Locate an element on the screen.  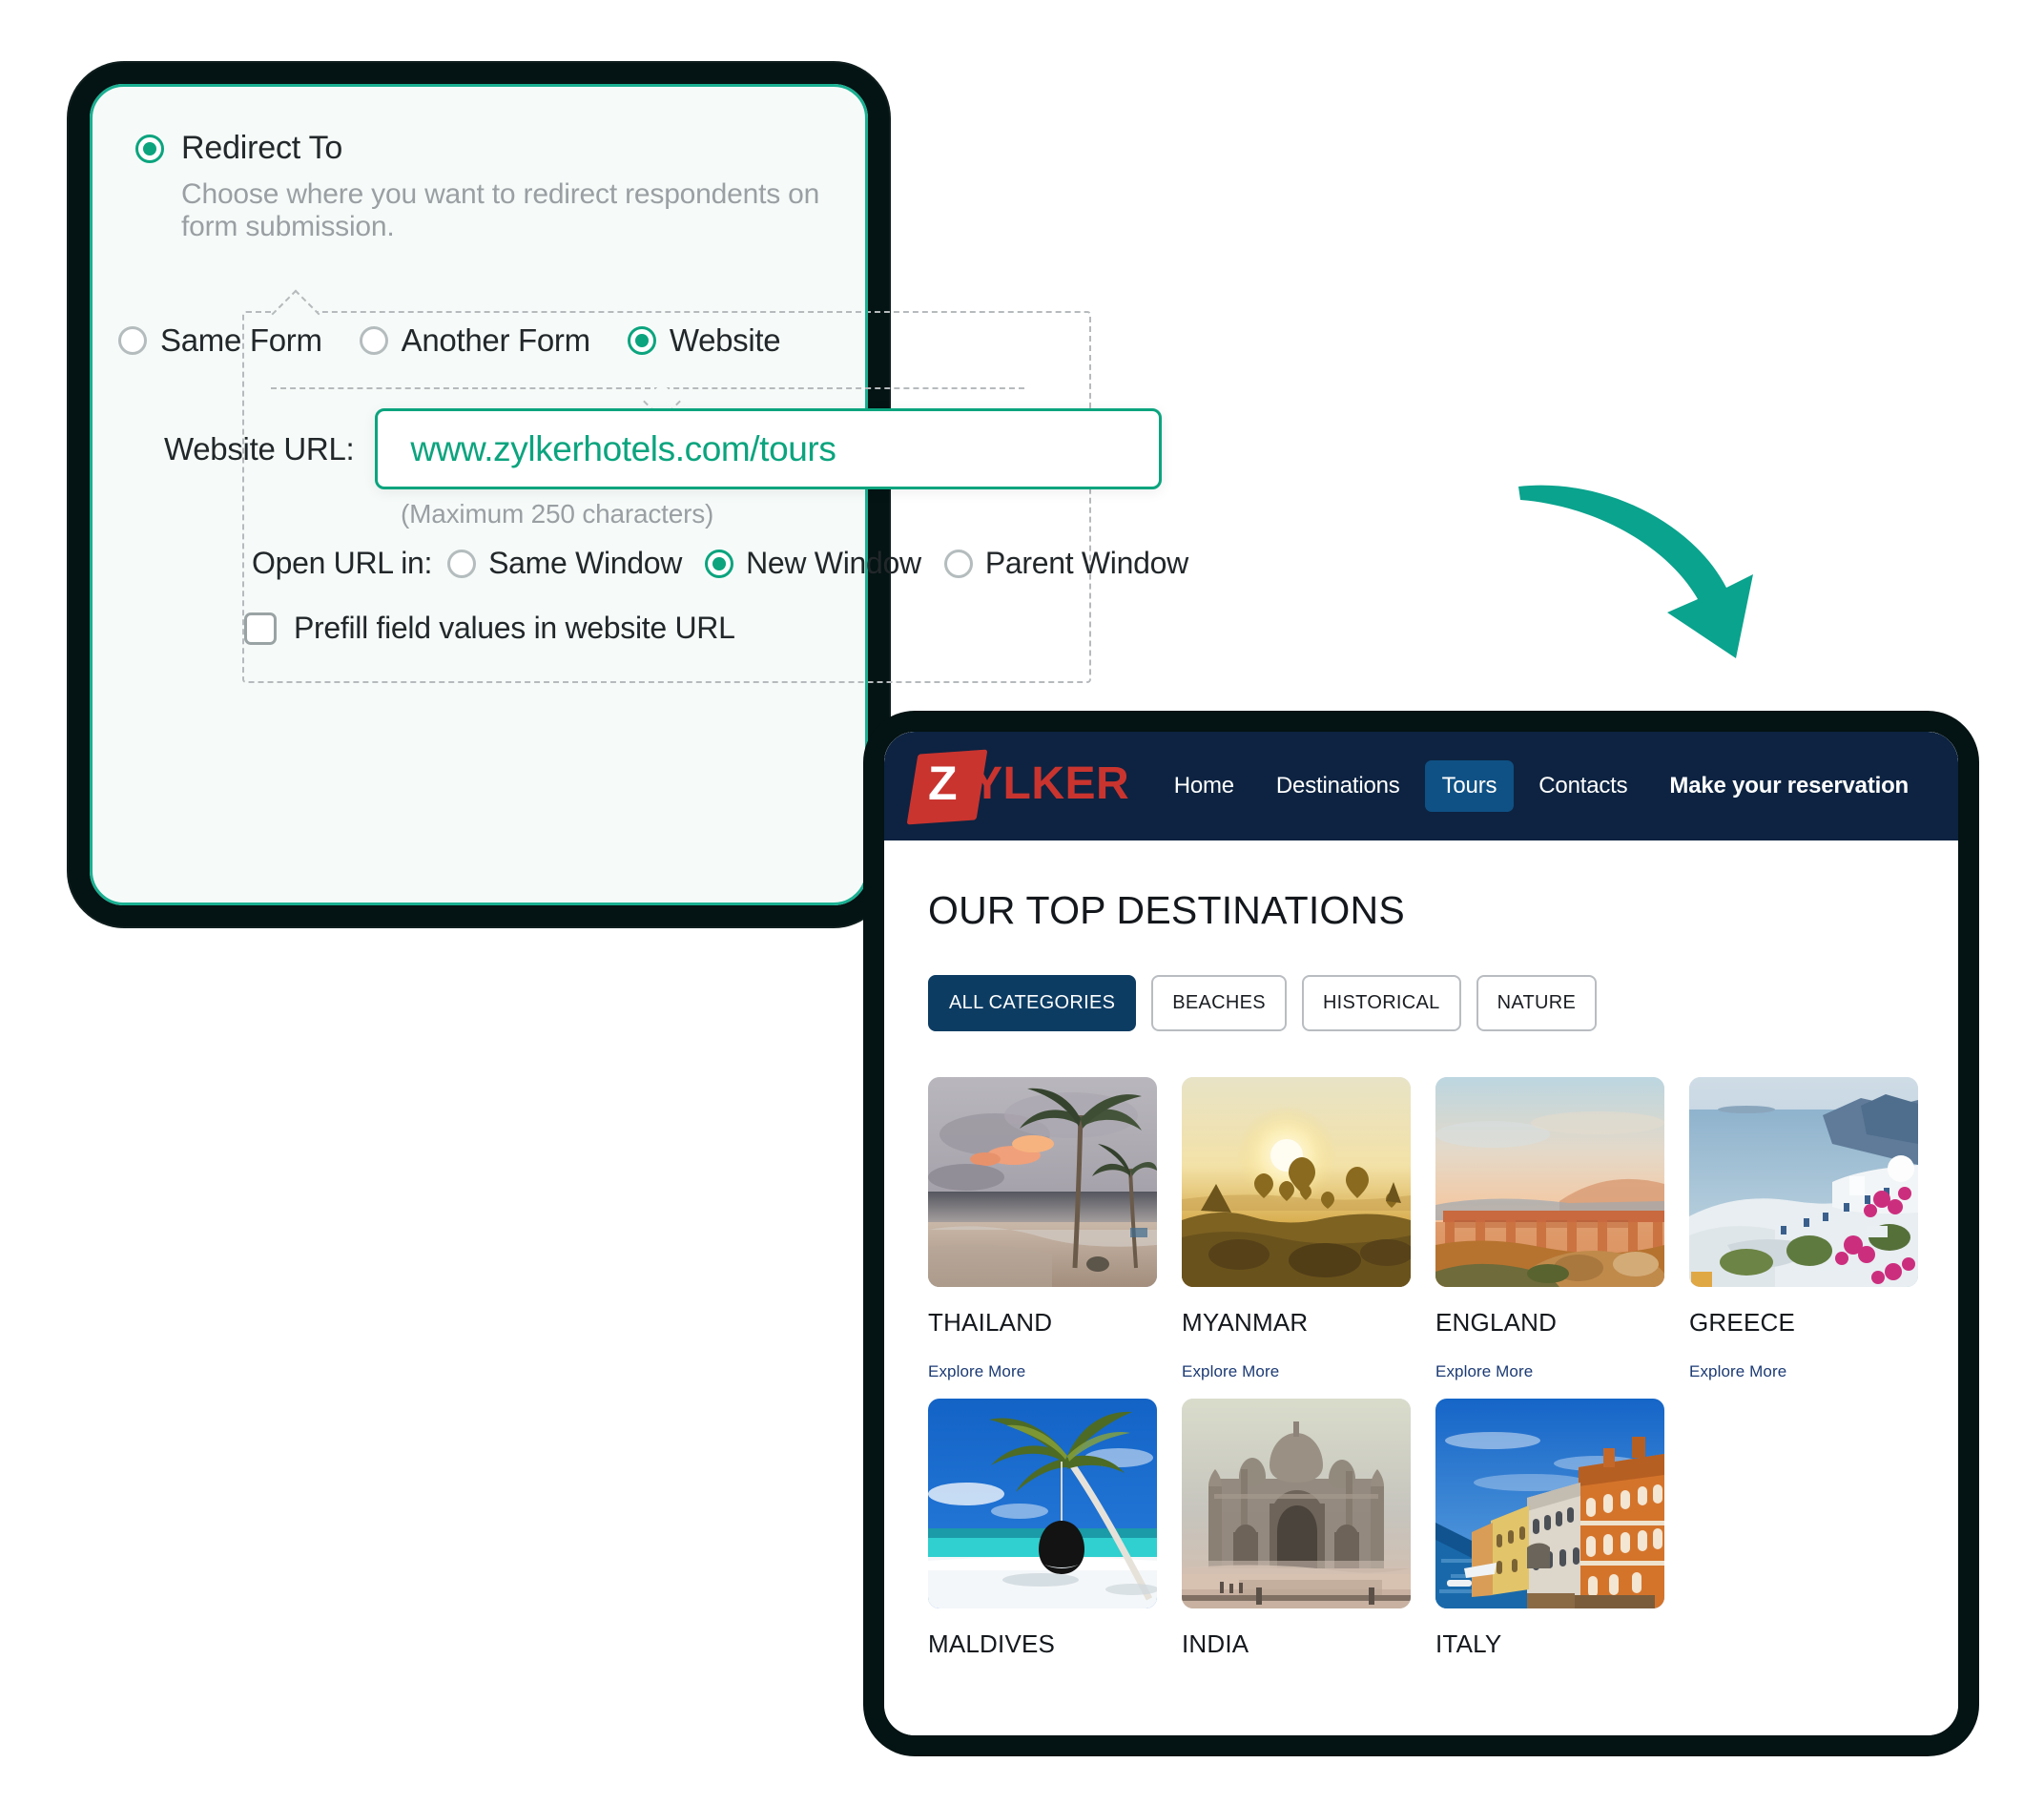
zylker-logo: Z YLKER is located at coordinates (1019, 786).